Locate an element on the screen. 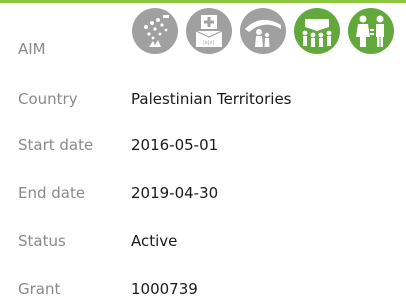  svg-text: |o|x| is located at coordinates (208, 43).